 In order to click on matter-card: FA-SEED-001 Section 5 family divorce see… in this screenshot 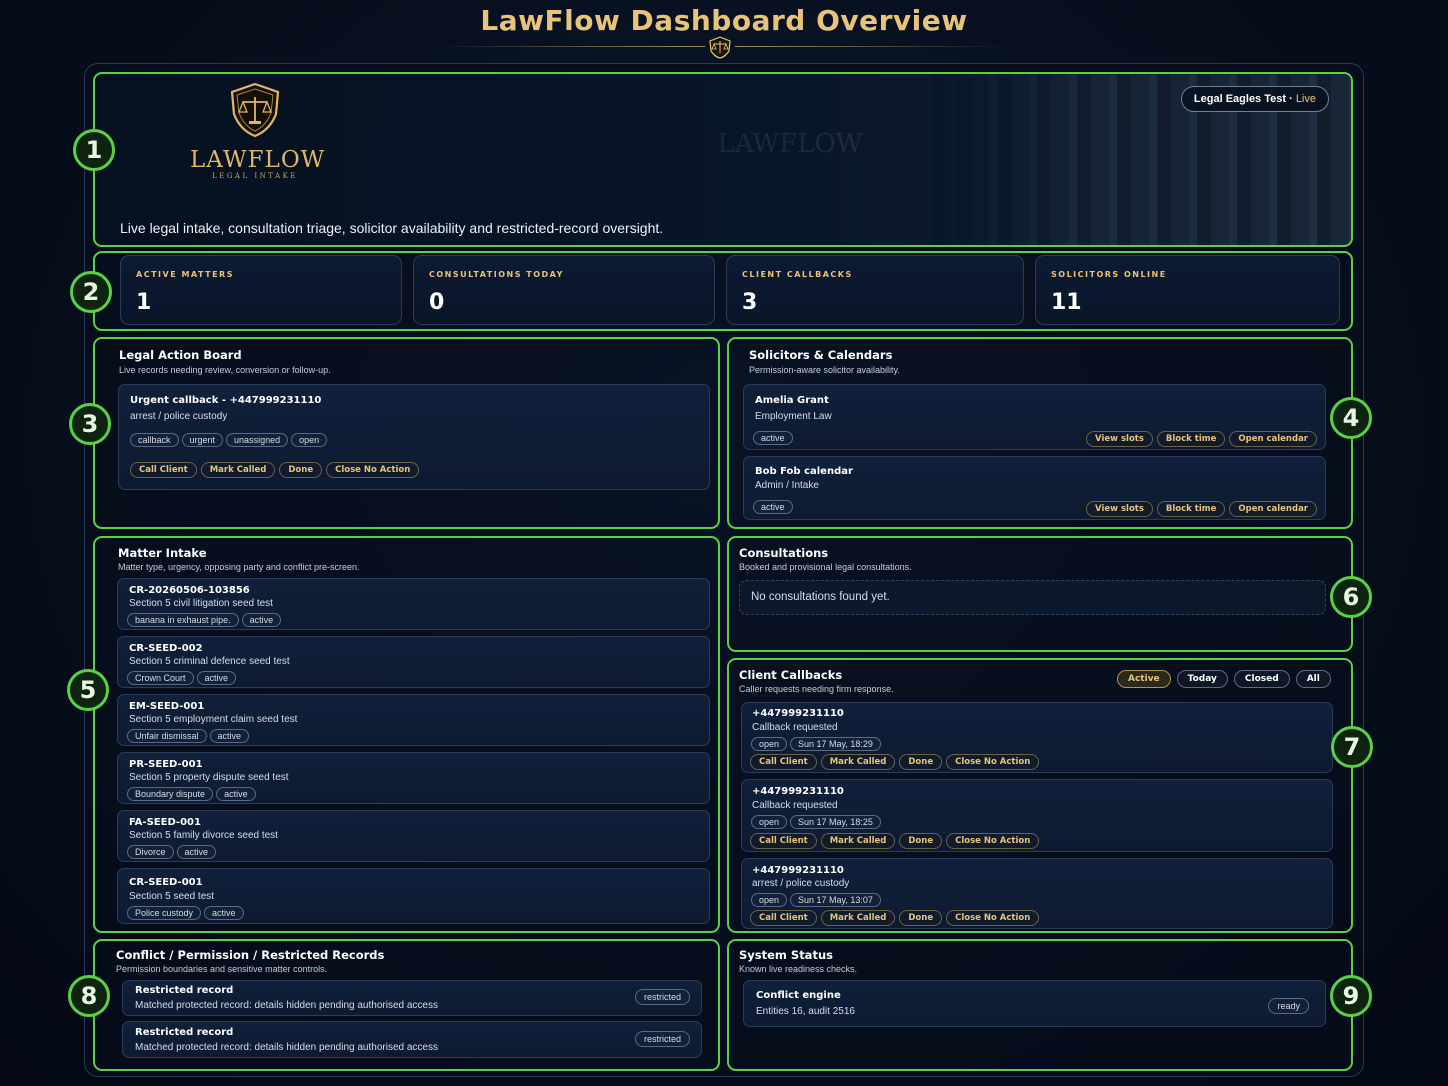, I will do `click(413, 836)`.